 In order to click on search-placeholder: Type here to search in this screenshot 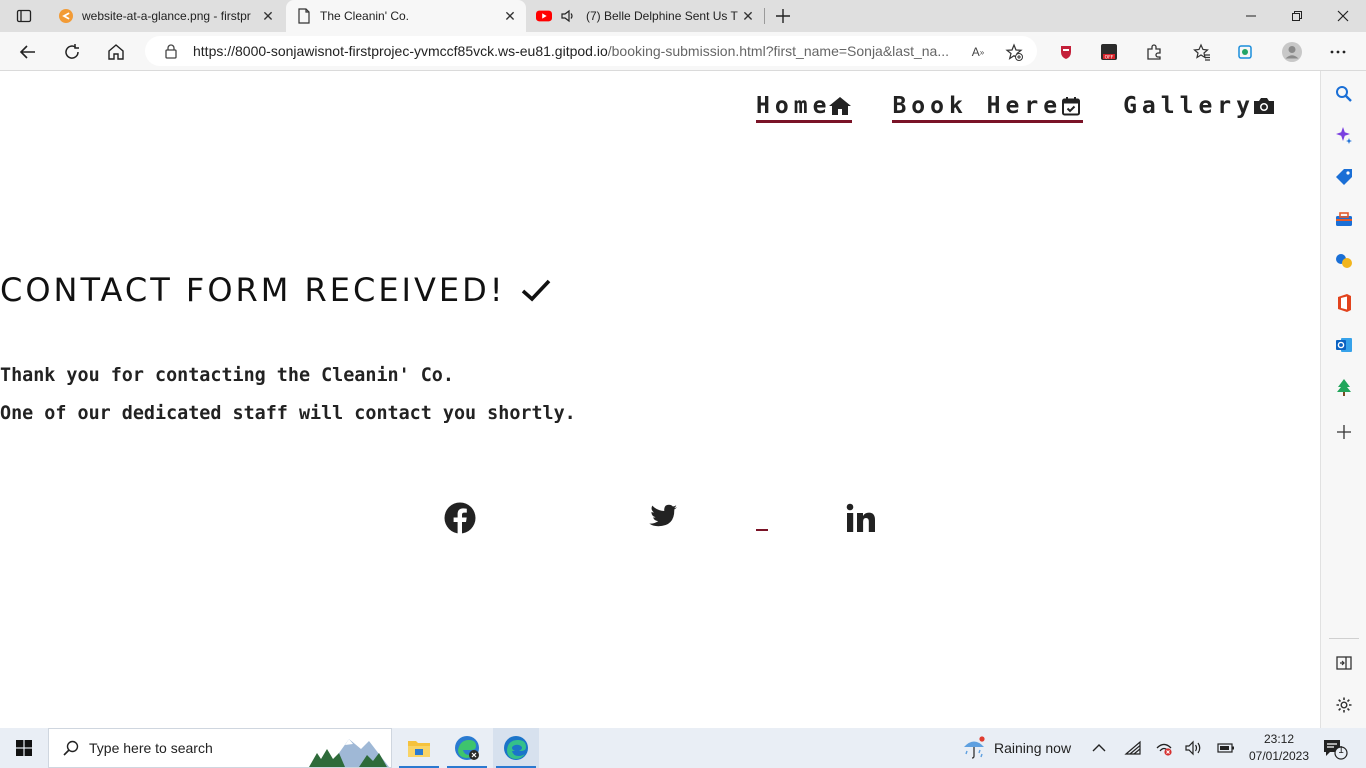, I will do `click(151, 748)`.